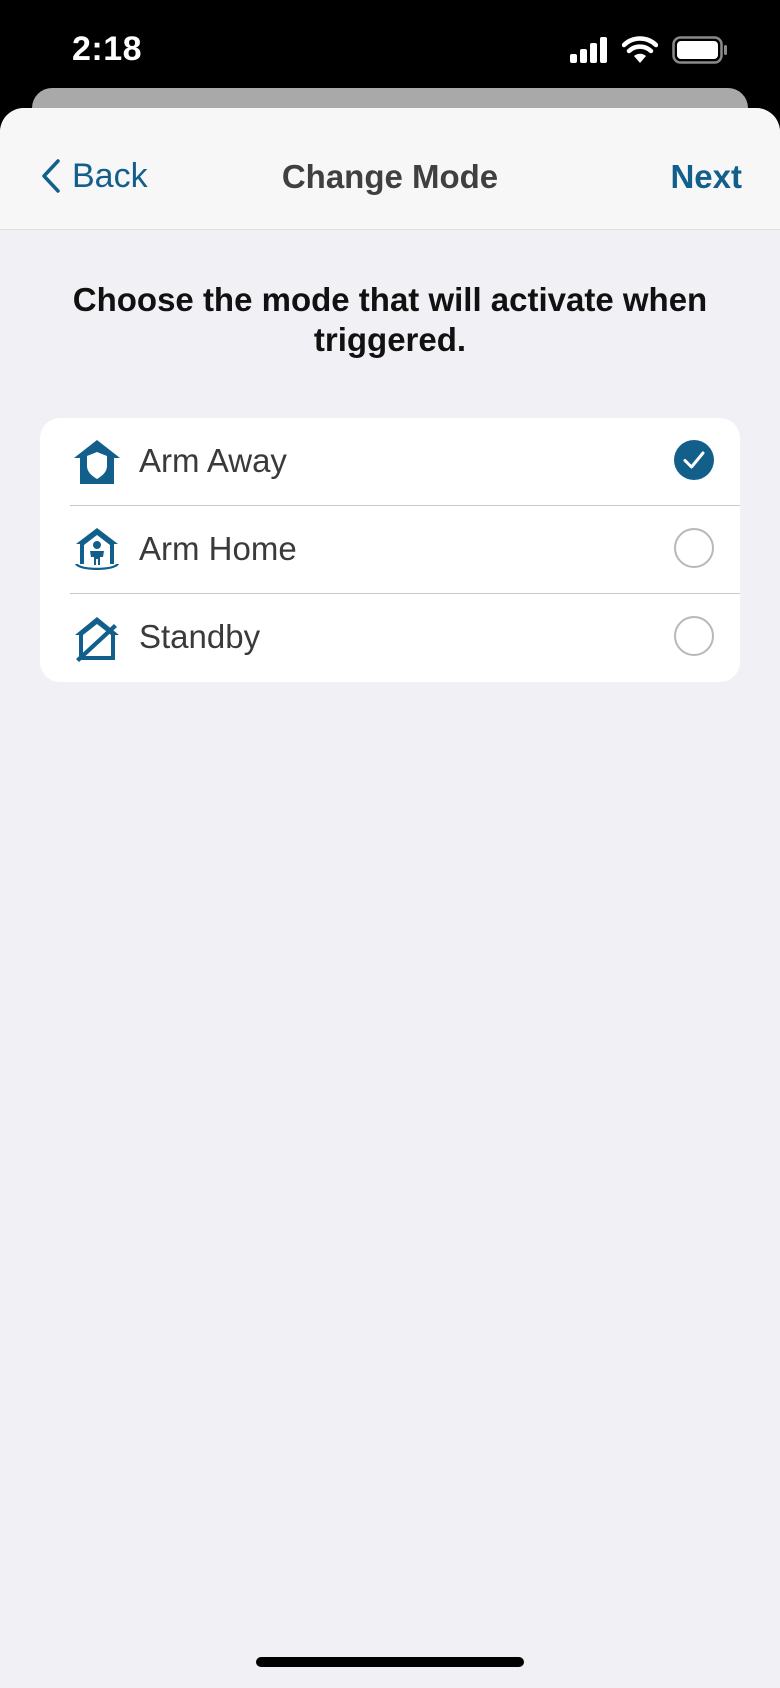 Image resolution: width=780 pixels, height=1688 pixels. What do you see at coordinates (390, 462) in the screenshot?
I see `mode-option-arm-away: Arm Away` at bounding box center [390, 462].